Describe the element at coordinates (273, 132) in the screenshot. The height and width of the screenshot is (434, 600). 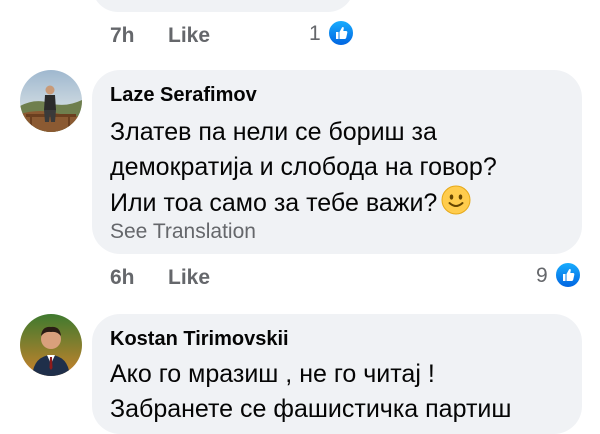
I see `comment-text-line-1: Златев па нели се бориш за` at that location.